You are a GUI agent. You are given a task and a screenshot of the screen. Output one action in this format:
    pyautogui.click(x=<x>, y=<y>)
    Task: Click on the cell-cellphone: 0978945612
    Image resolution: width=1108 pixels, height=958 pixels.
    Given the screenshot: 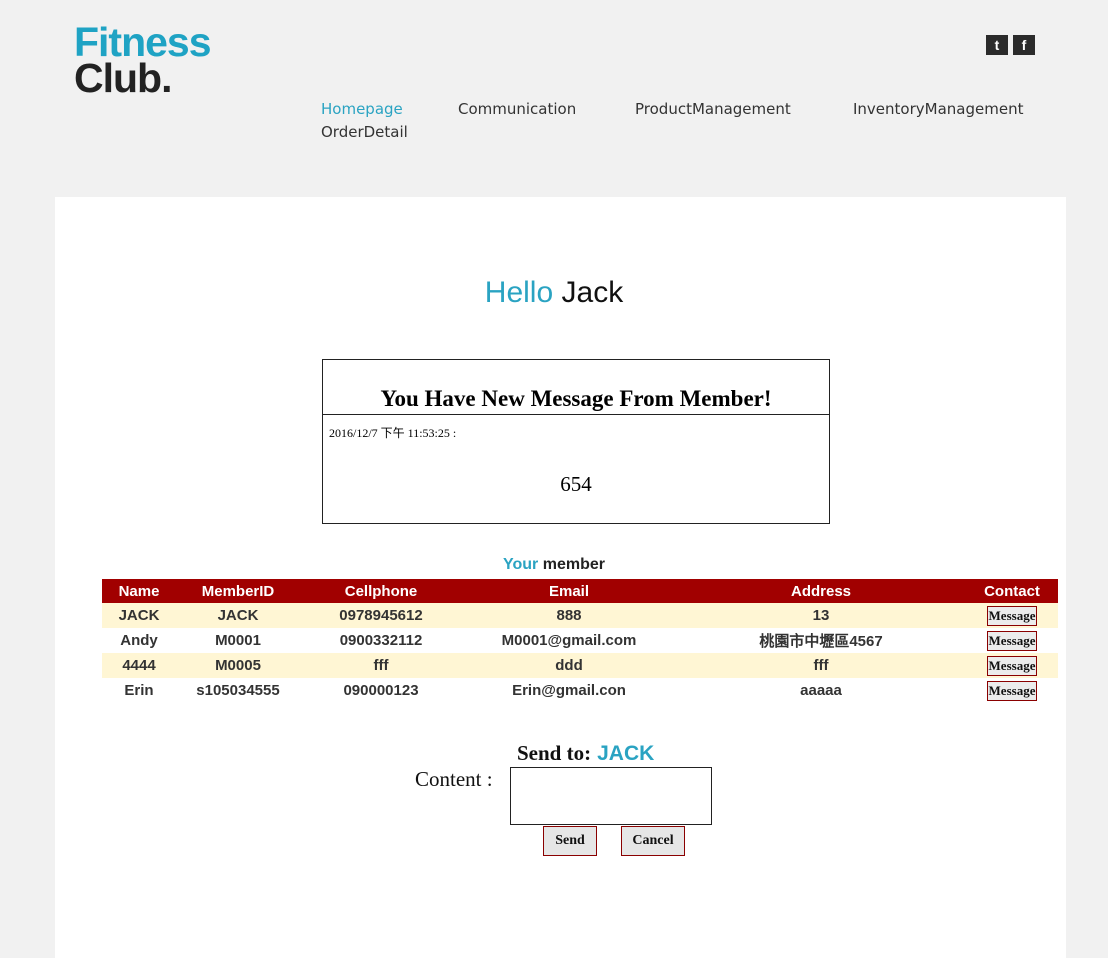 What is the action you would take?
    pyautogui.click(x=381, y=615)
    